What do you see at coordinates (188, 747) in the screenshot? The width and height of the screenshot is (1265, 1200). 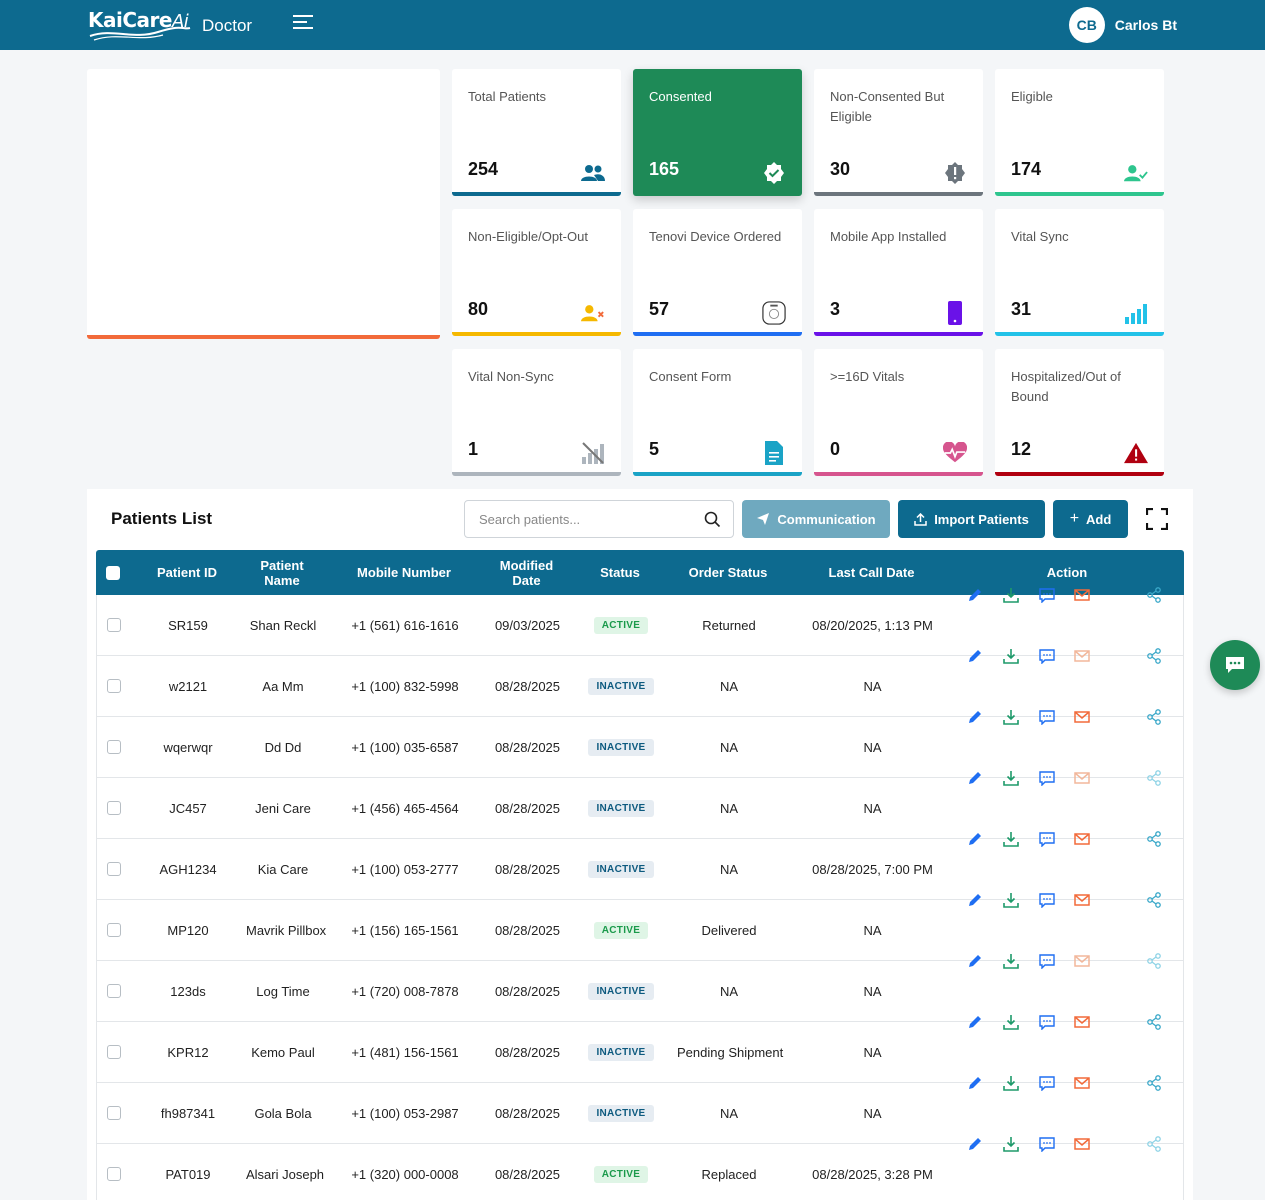 I see `patient-id: wqerwqr` at bounding box center [188, 747].